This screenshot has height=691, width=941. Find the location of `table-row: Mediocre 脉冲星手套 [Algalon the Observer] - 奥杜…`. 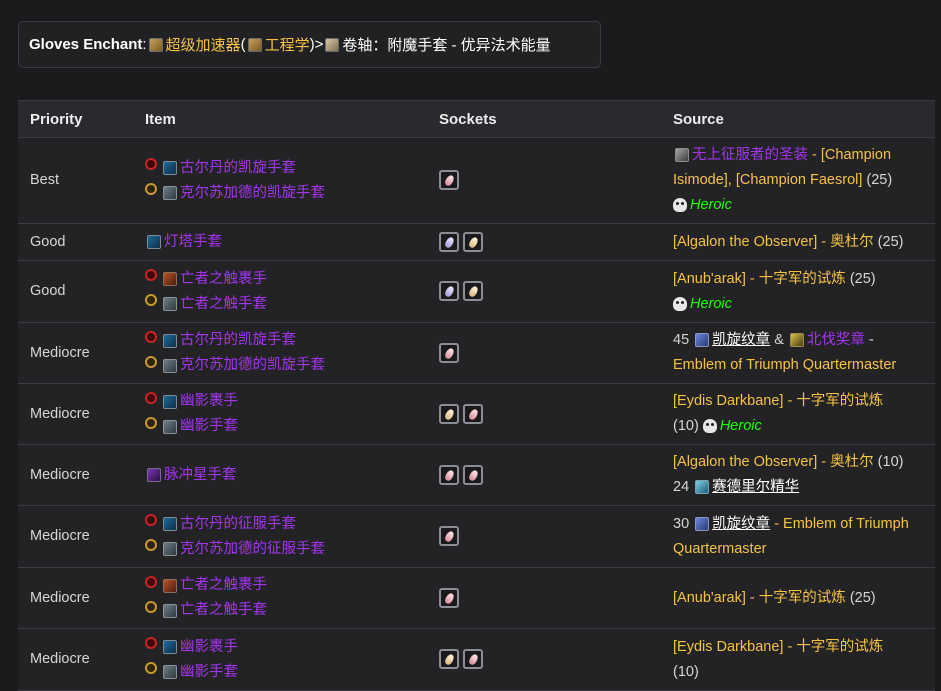

table-row: Mediocre 脉冲星手套 [Algalon the Observer] - 奥杜… is located at coordinates (476, 475).